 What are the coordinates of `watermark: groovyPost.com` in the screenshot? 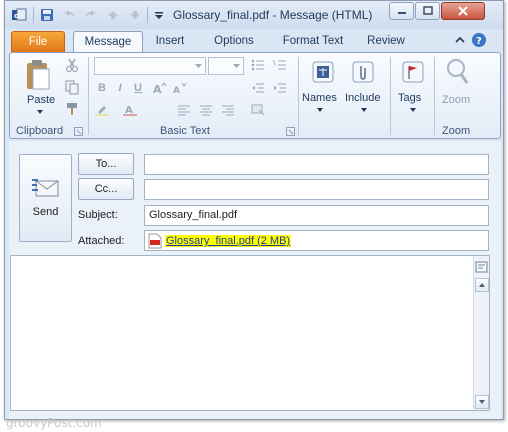 It's located at (54, 423).